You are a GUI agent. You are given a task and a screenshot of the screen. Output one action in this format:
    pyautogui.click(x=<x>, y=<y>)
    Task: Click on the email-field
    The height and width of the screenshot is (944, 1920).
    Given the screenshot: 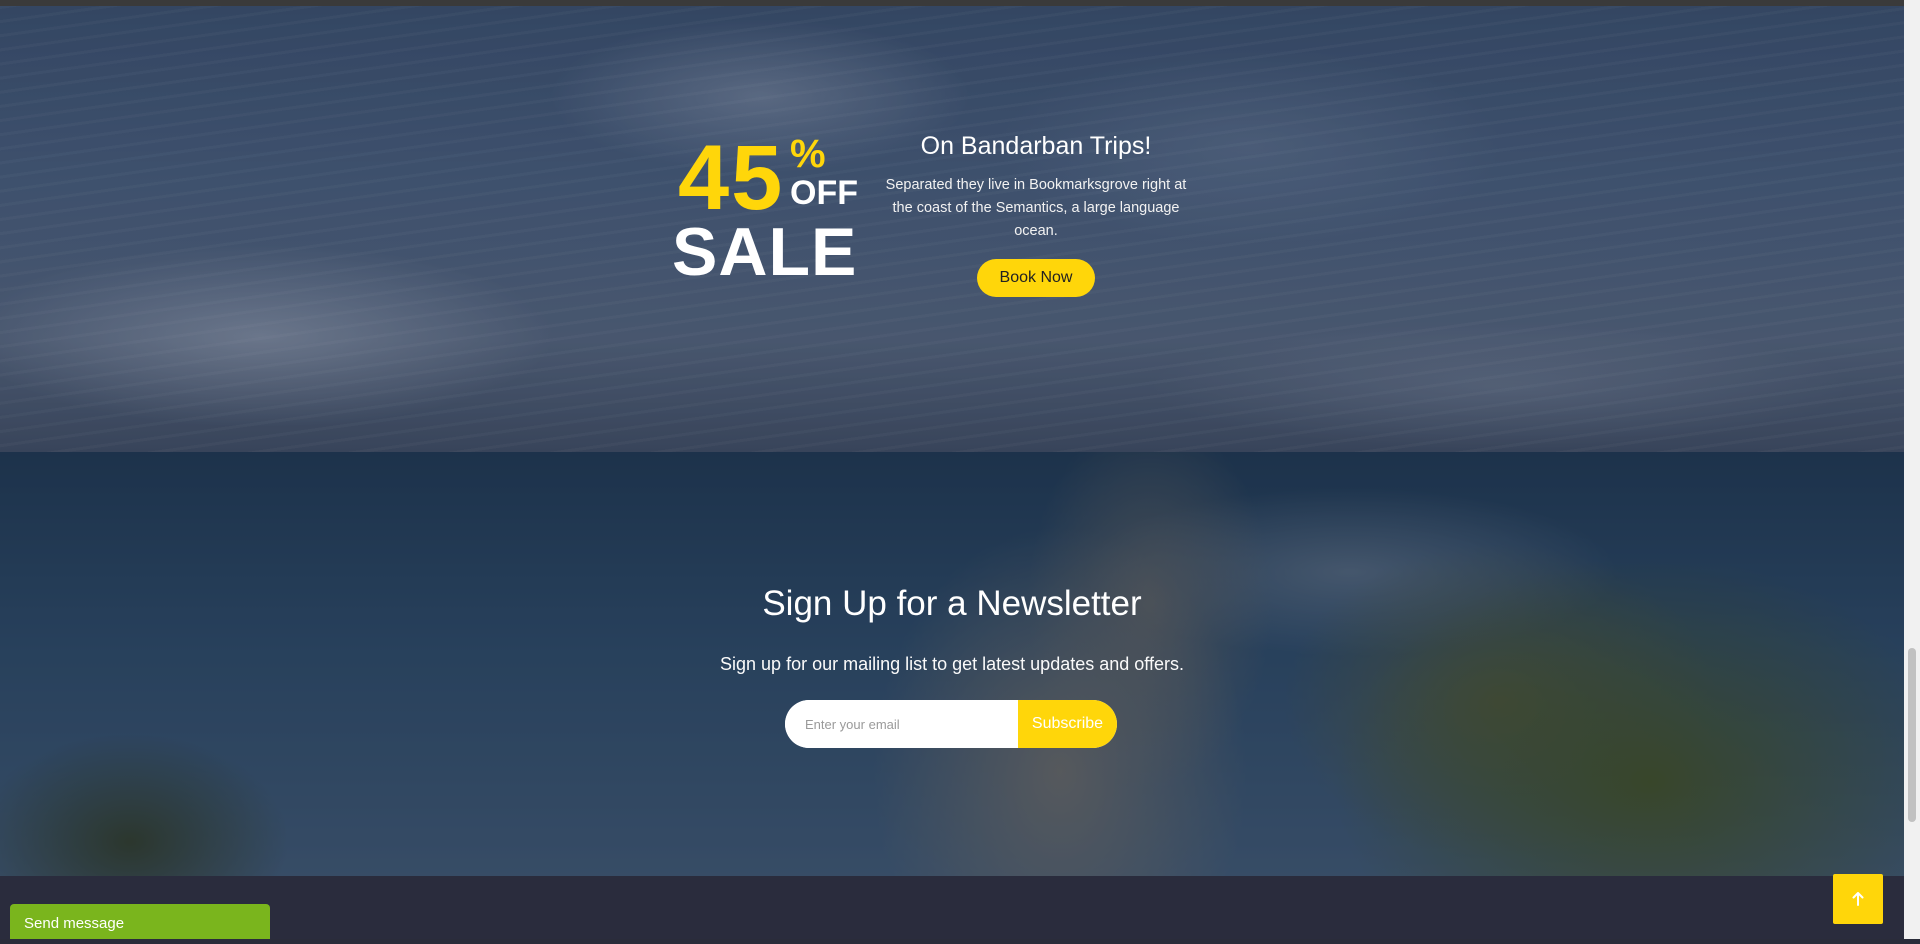 What is the action you would take?
    pyautogui.click(x=902, y=724)
    